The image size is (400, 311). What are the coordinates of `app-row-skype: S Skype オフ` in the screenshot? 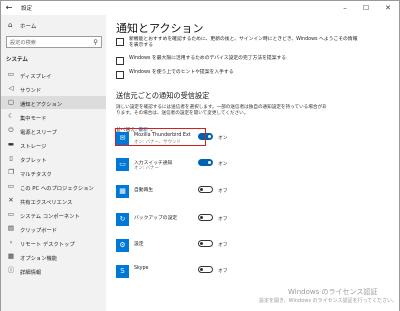 It's located at (216, 276).